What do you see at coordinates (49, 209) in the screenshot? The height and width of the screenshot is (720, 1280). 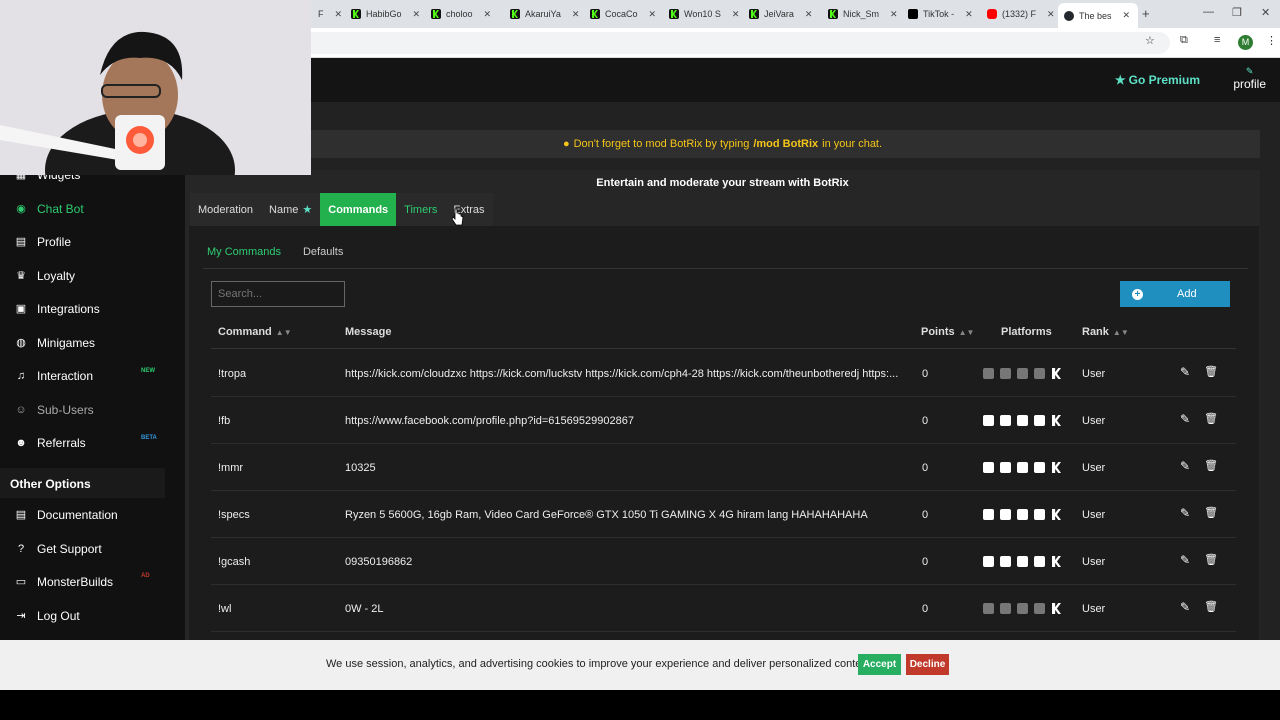 I see `sidebar-item-chat-bot: ◉ Chat Bot` at bounding box center [49, 209].